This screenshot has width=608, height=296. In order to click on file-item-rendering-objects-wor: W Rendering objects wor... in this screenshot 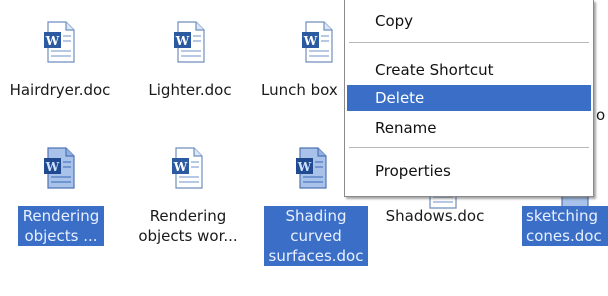, I will do `click(198, 221)`.